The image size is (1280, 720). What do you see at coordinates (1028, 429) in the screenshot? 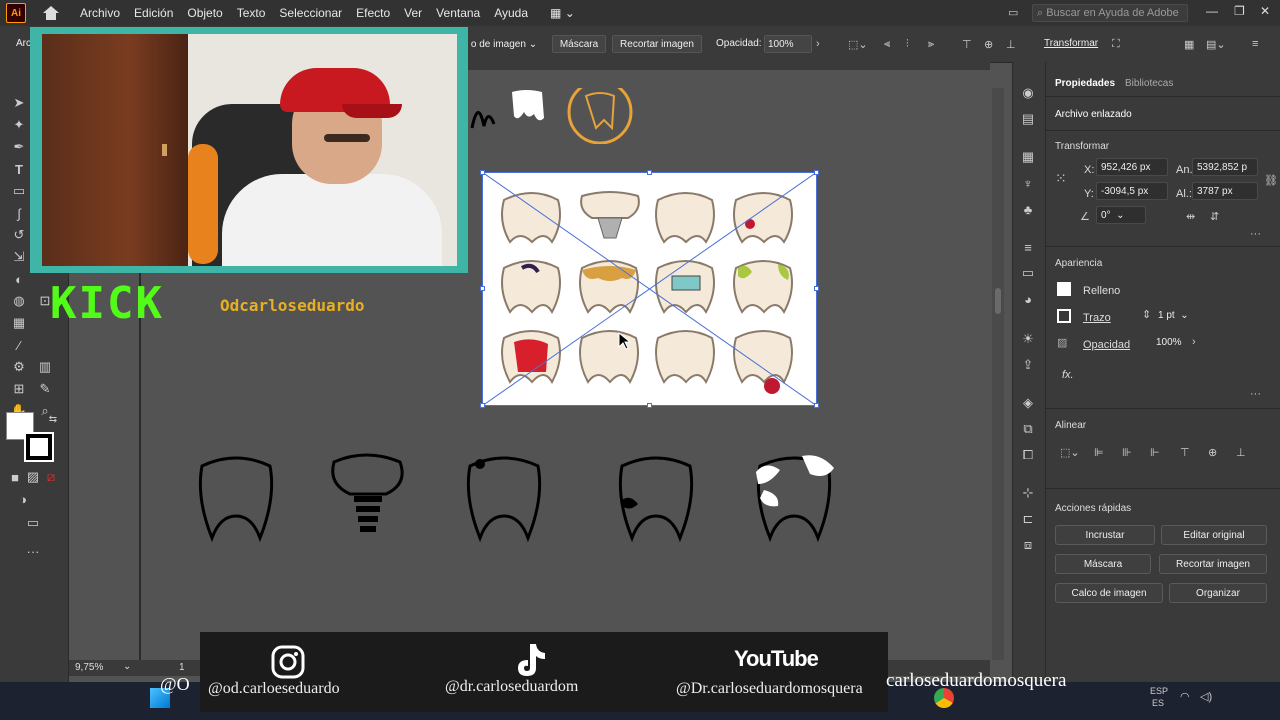
I see `artboards-icon: ⧉` at bounding box center [1028, 429].